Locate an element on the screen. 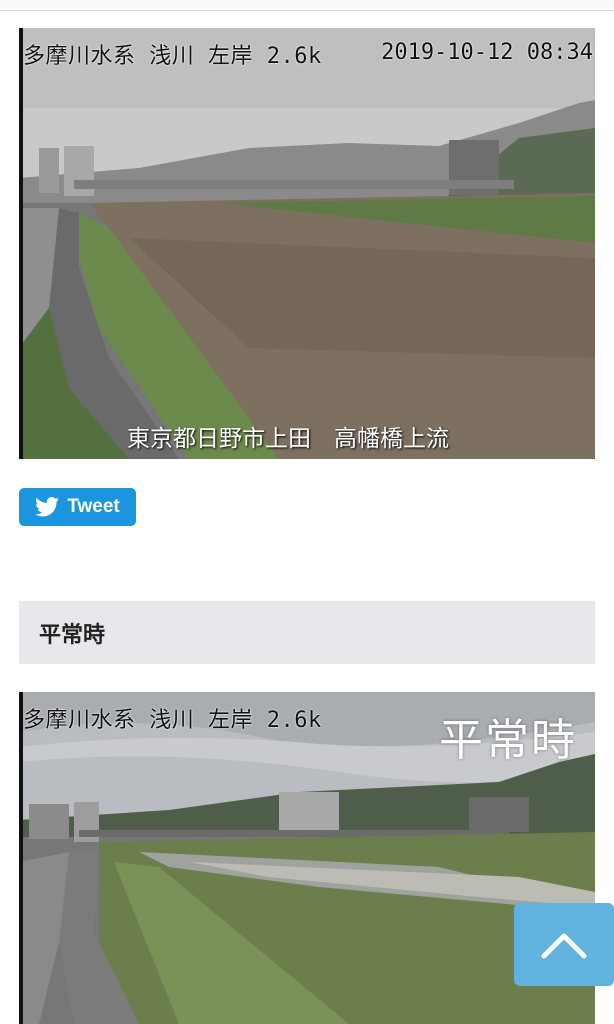 The height and width of the screenshot is (1024, 614). back-to-top-button is located at coordinates (564, 944).